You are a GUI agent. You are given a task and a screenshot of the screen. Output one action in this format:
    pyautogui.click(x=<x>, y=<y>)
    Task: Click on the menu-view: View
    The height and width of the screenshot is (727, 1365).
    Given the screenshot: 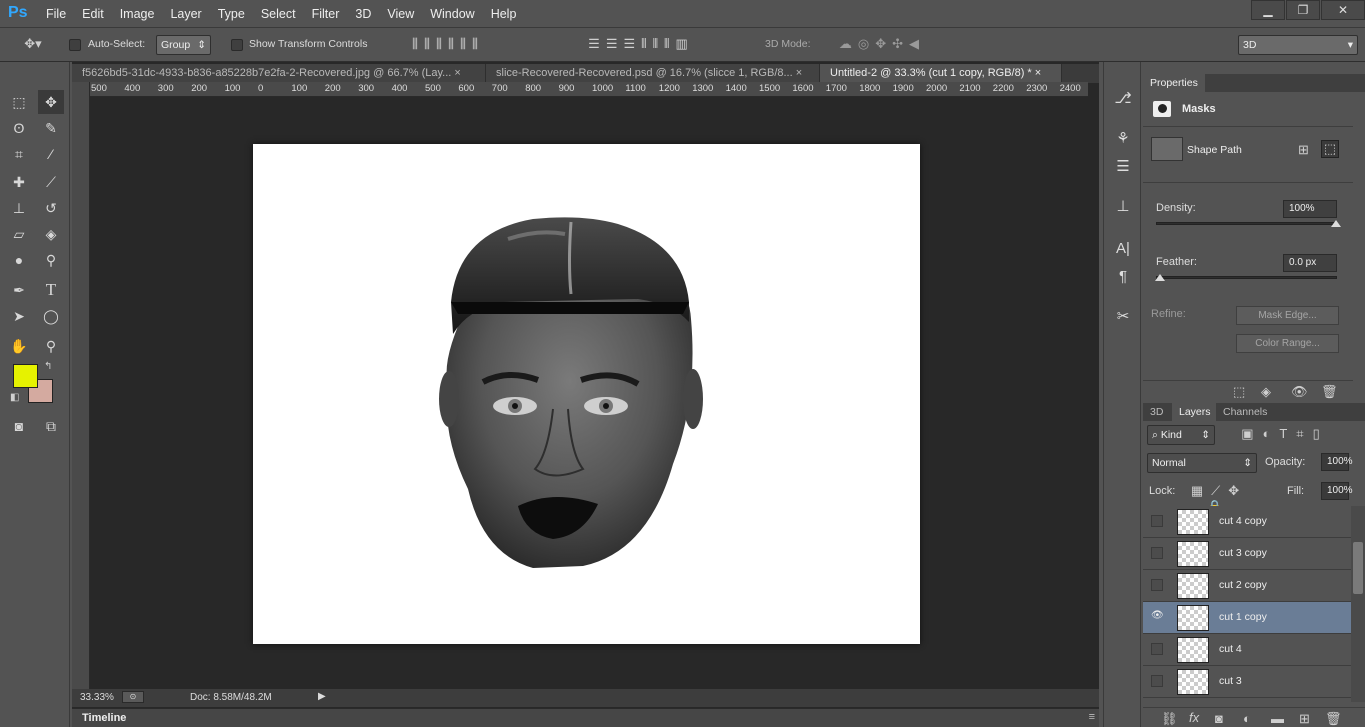 What is the action you would take?
    pyautogui.click(x=400, y=14)
    